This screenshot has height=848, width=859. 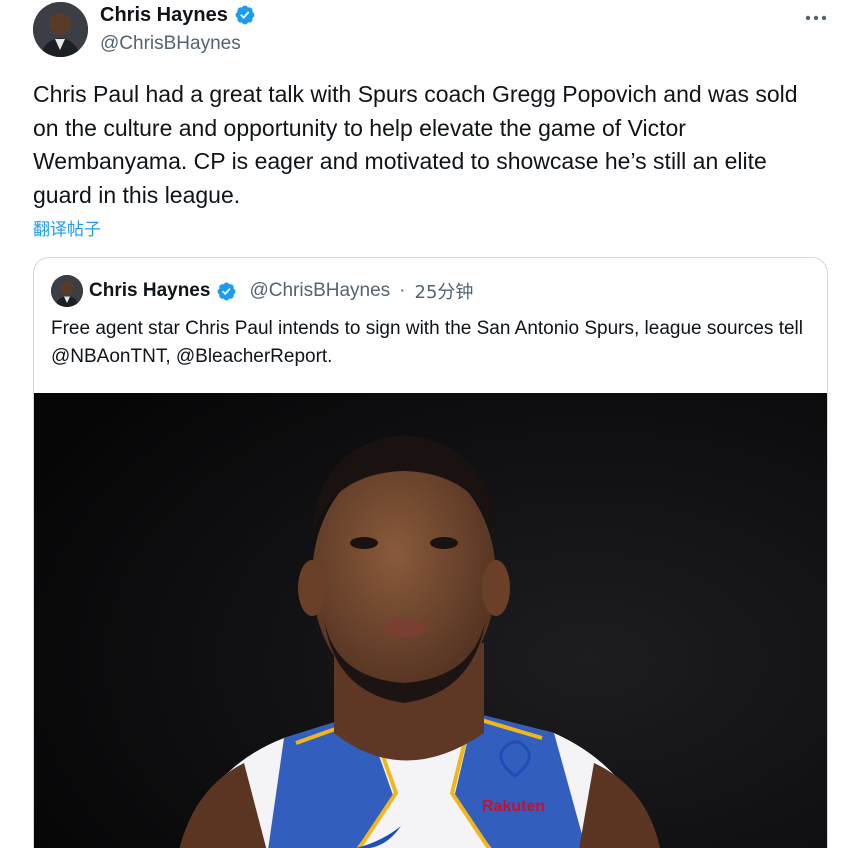 I want to click on author-handle: @ChrisBHaynes, so click(x=178, y=44).